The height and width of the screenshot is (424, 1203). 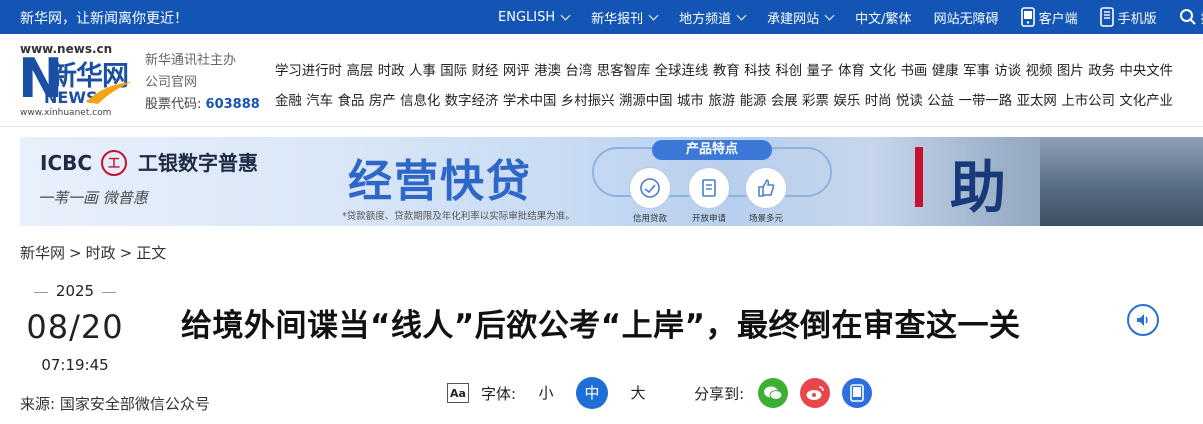 What do you see at coordinates (820, 72) in the screenshot?
I see `channel-link: 量子` at bounding box center [820, 72].